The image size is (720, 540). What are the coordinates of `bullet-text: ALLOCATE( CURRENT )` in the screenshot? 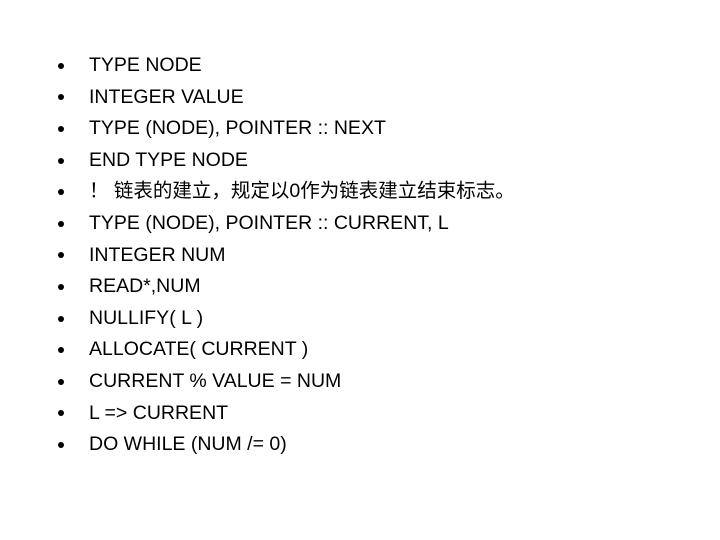 It's located at (199, 349).